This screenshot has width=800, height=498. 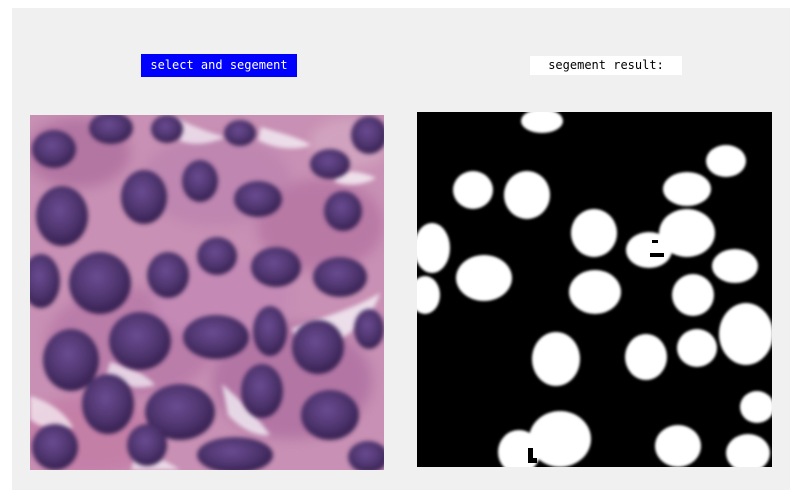 What do you see at coordinates (606, 65) in the screenshot?
I see `segment-result-label: segement result:` at bounding box center [606, 65].